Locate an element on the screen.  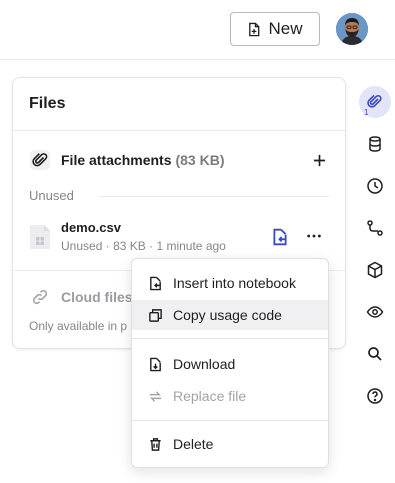
plus-icon is located at coordinates (319, 160).